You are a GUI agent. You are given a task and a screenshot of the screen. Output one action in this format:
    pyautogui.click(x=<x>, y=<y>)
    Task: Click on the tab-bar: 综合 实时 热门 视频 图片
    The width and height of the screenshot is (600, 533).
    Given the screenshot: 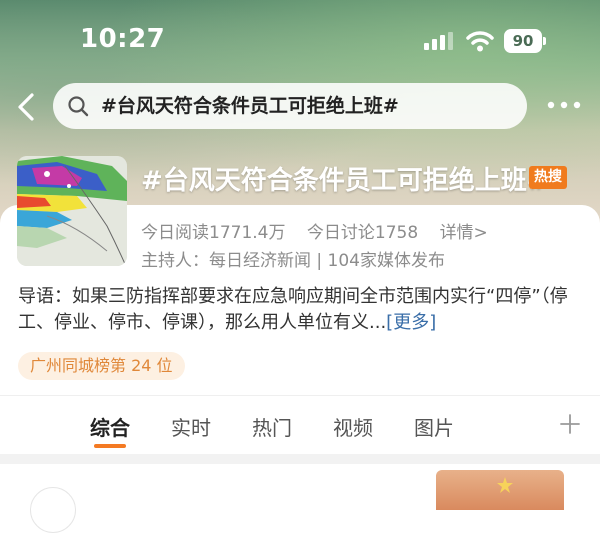 What is the action you would take?
    pyautogui.click(x=300, y=425)
    